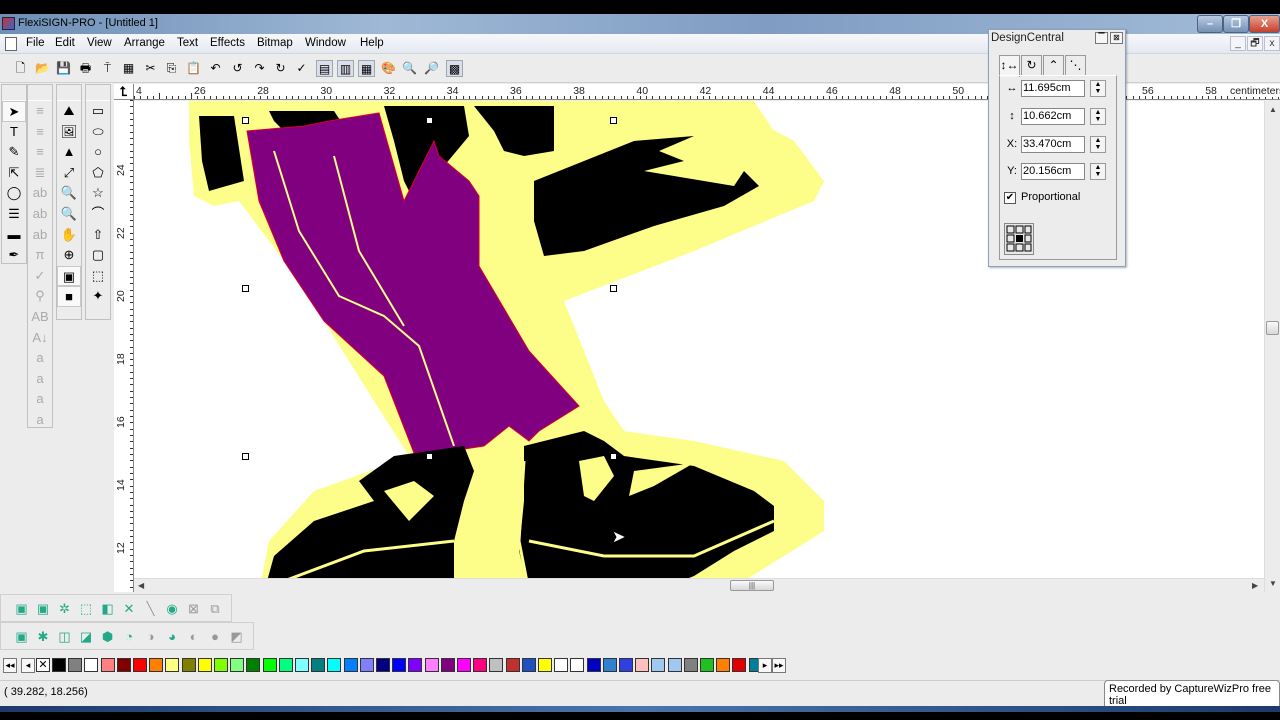 This screenshot has width=1280, height=720. What do you see at coordinates (1053, 116) in the screenshot?
I see `height-field: 10.662cm` at bounding box center [1053, 116].